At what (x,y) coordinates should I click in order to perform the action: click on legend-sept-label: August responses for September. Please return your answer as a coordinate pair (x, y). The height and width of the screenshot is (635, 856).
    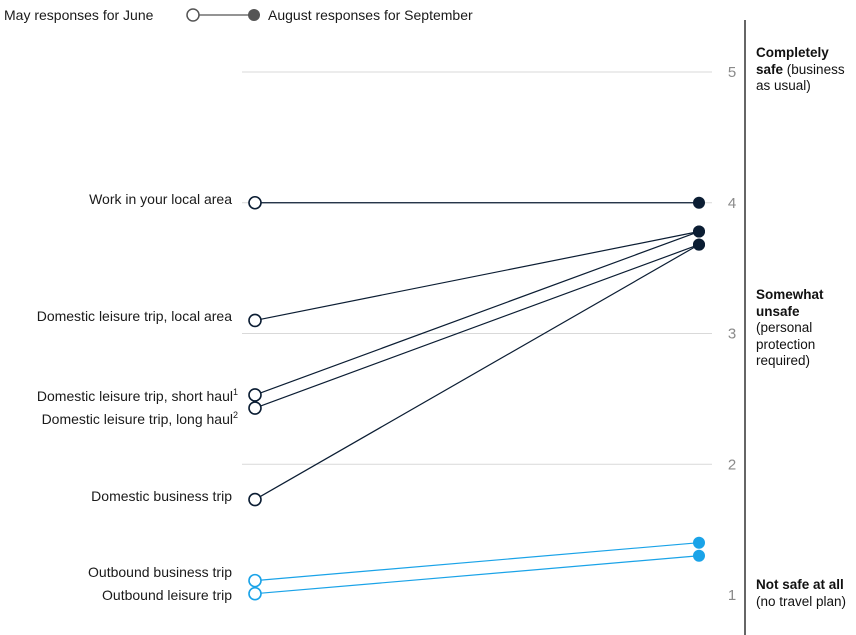
    Looking at the image, I should click on (370, 15).